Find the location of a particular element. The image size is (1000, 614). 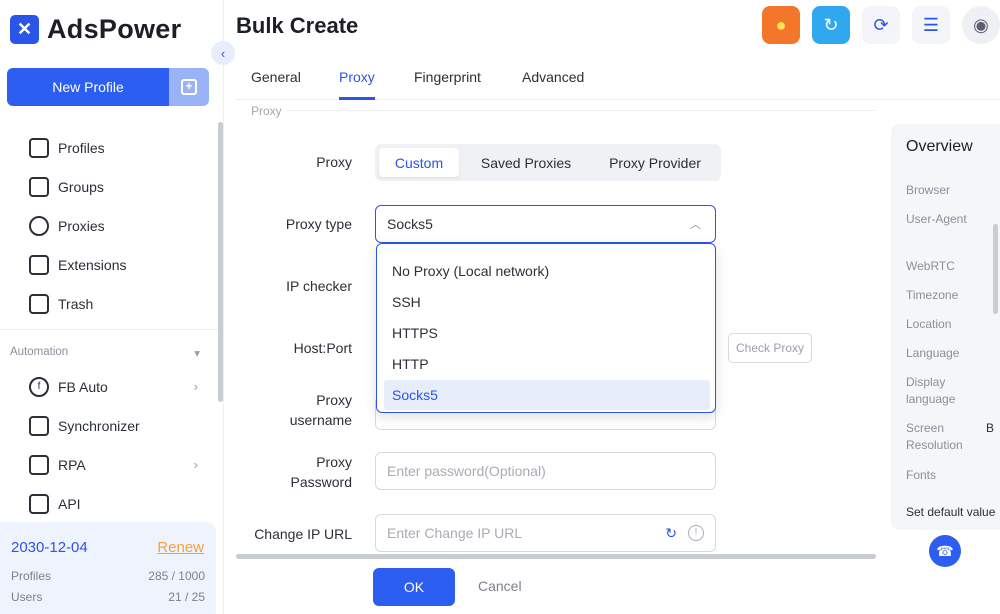

brand-logo: ✕ AdsPower is located at coordinates (95, 29).